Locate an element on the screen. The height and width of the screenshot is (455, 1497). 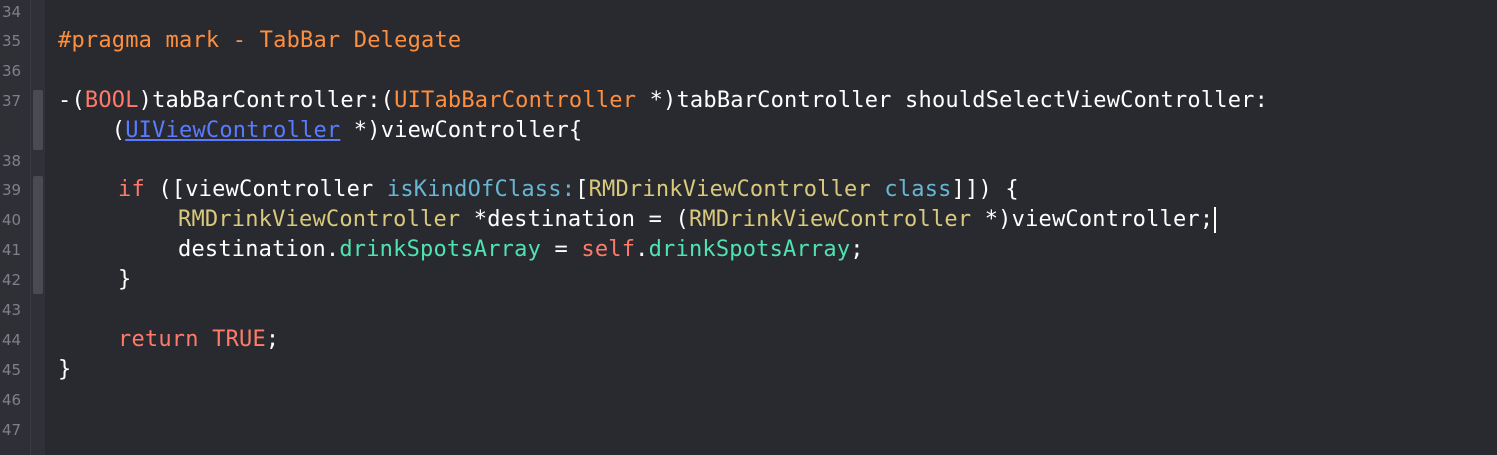
line-number: 40 is located at coordinates (12, 220).